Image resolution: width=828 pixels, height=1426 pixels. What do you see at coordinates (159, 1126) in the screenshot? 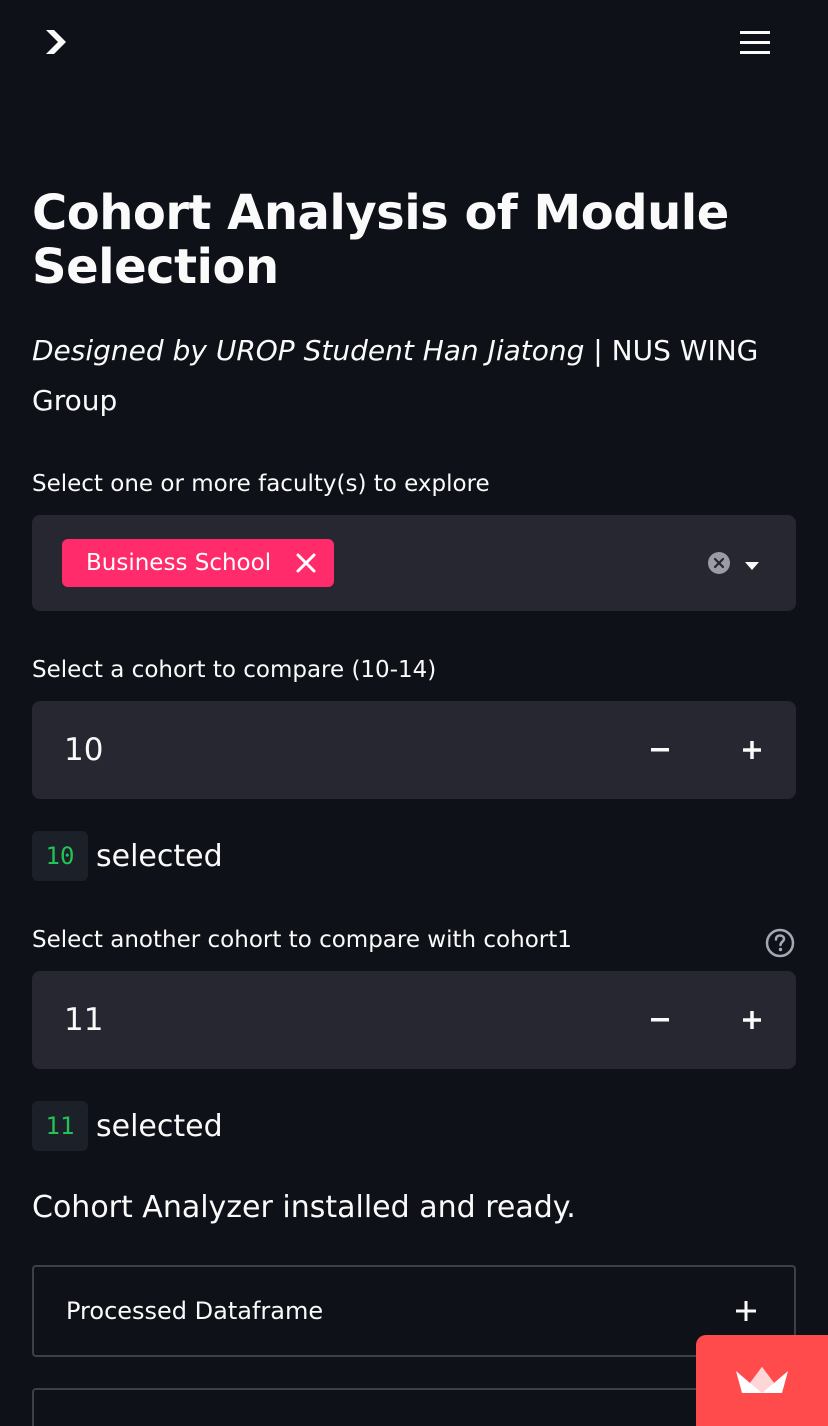
I see `cohort2-selected-text: selected` at bounding box center [159, 1126].